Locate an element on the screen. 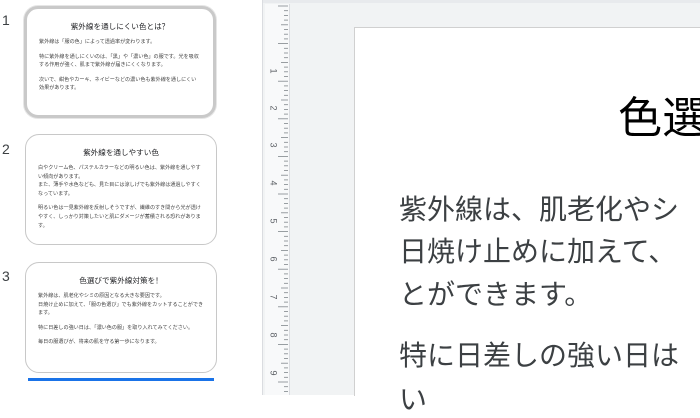  drop-indicator is located at coordinates (121, 379).